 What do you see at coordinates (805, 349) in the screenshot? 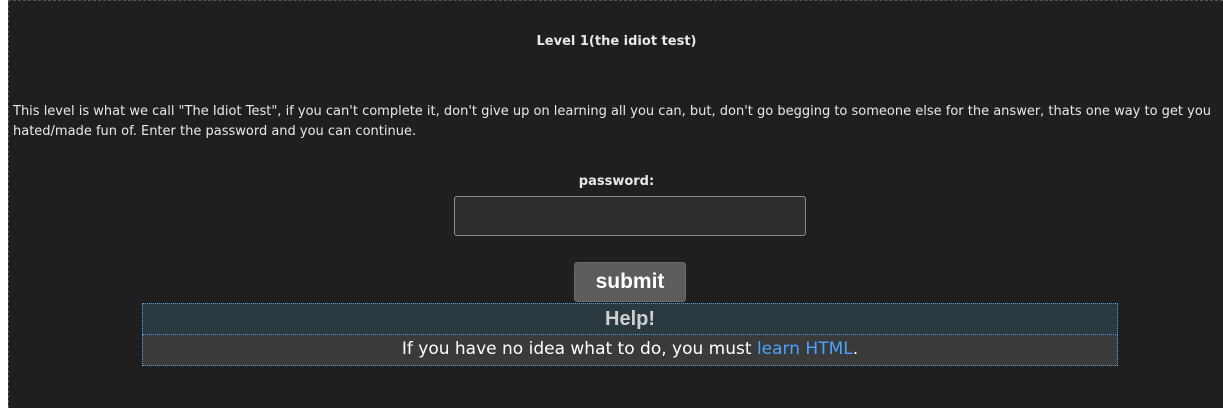
I see `learn-html-link: learn HTML` at bounding box center [805, 349].